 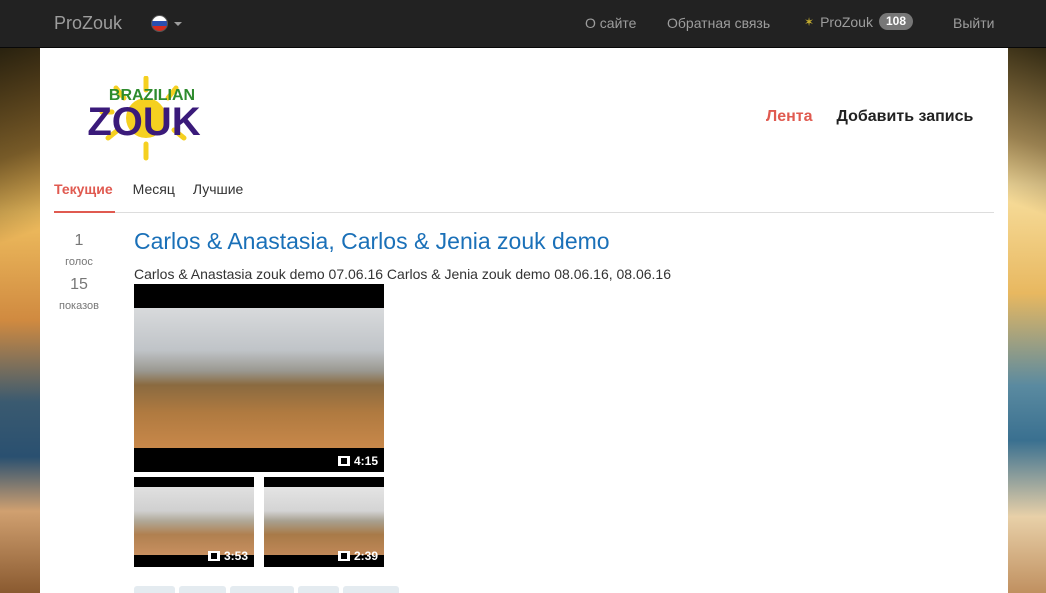 I want to click on view-count: 15, so click(x=79, y=284).